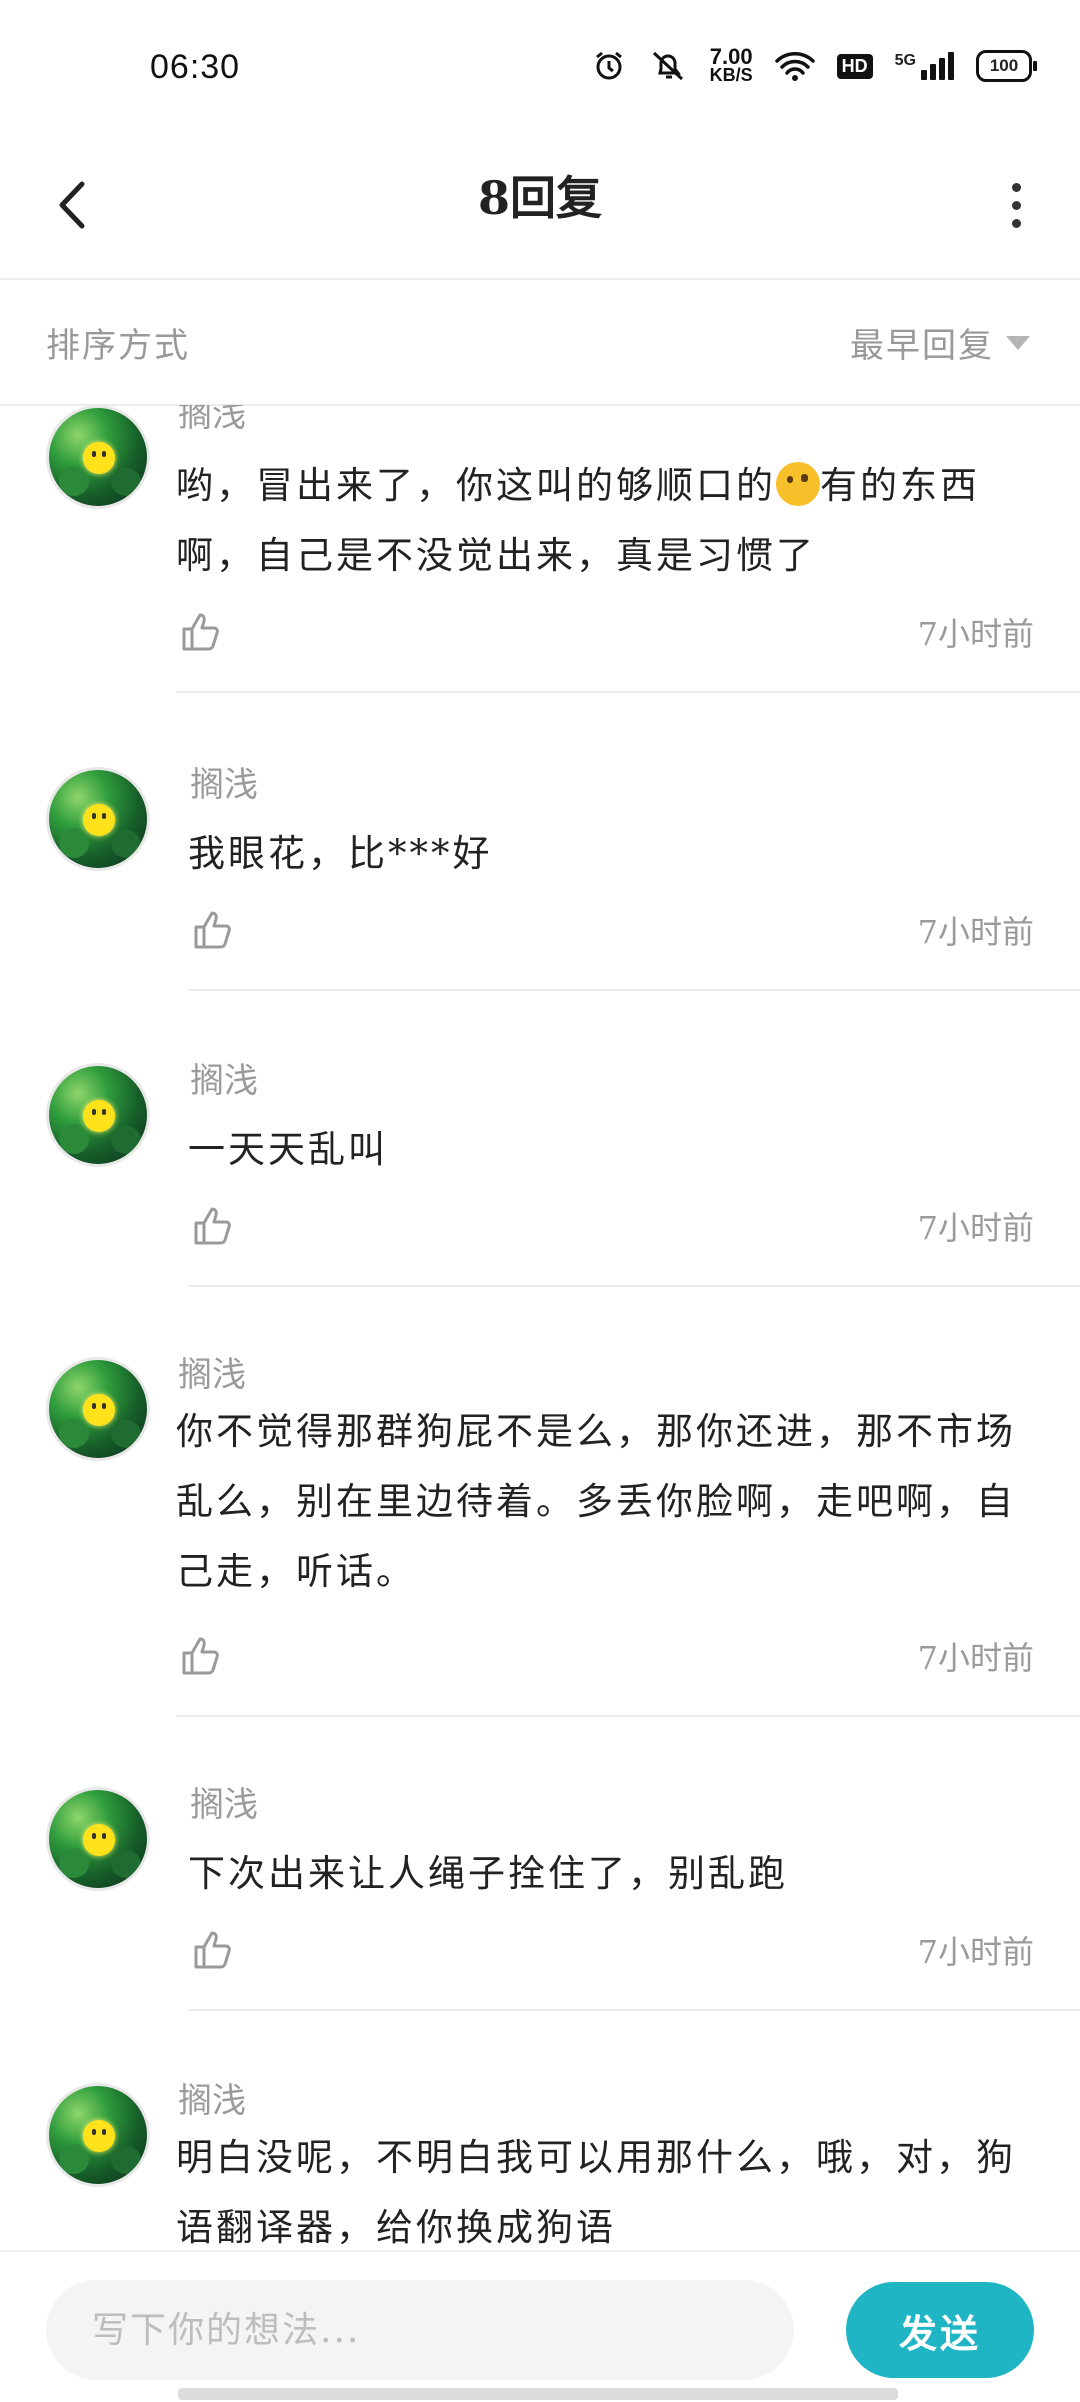 The width and height of the screenshot is (1080, 2402). What do you see at coordinates (940, 2330) in the screenshot?
I see `send-button: 发送` at bounding box center [940, 2330].